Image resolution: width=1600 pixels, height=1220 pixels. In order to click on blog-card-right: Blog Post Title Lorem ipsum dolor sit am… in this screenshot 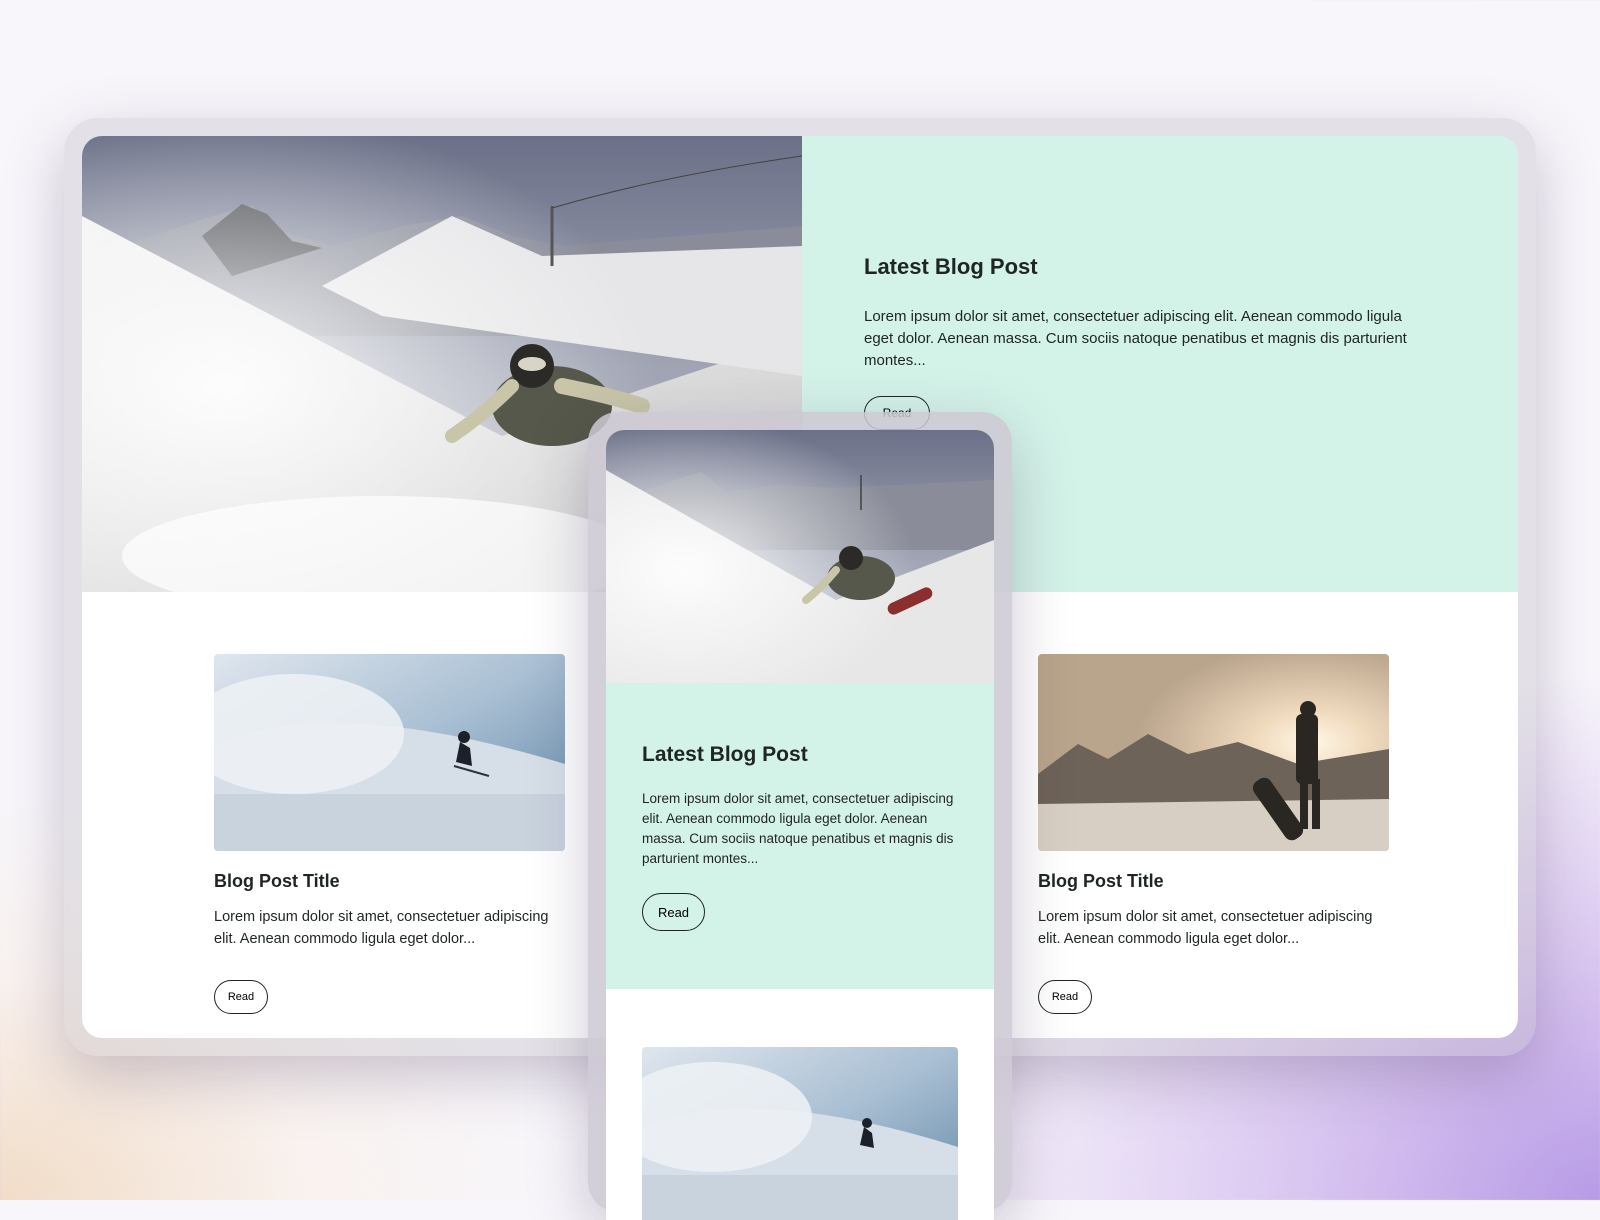, I will do `click(1213, 834)`.